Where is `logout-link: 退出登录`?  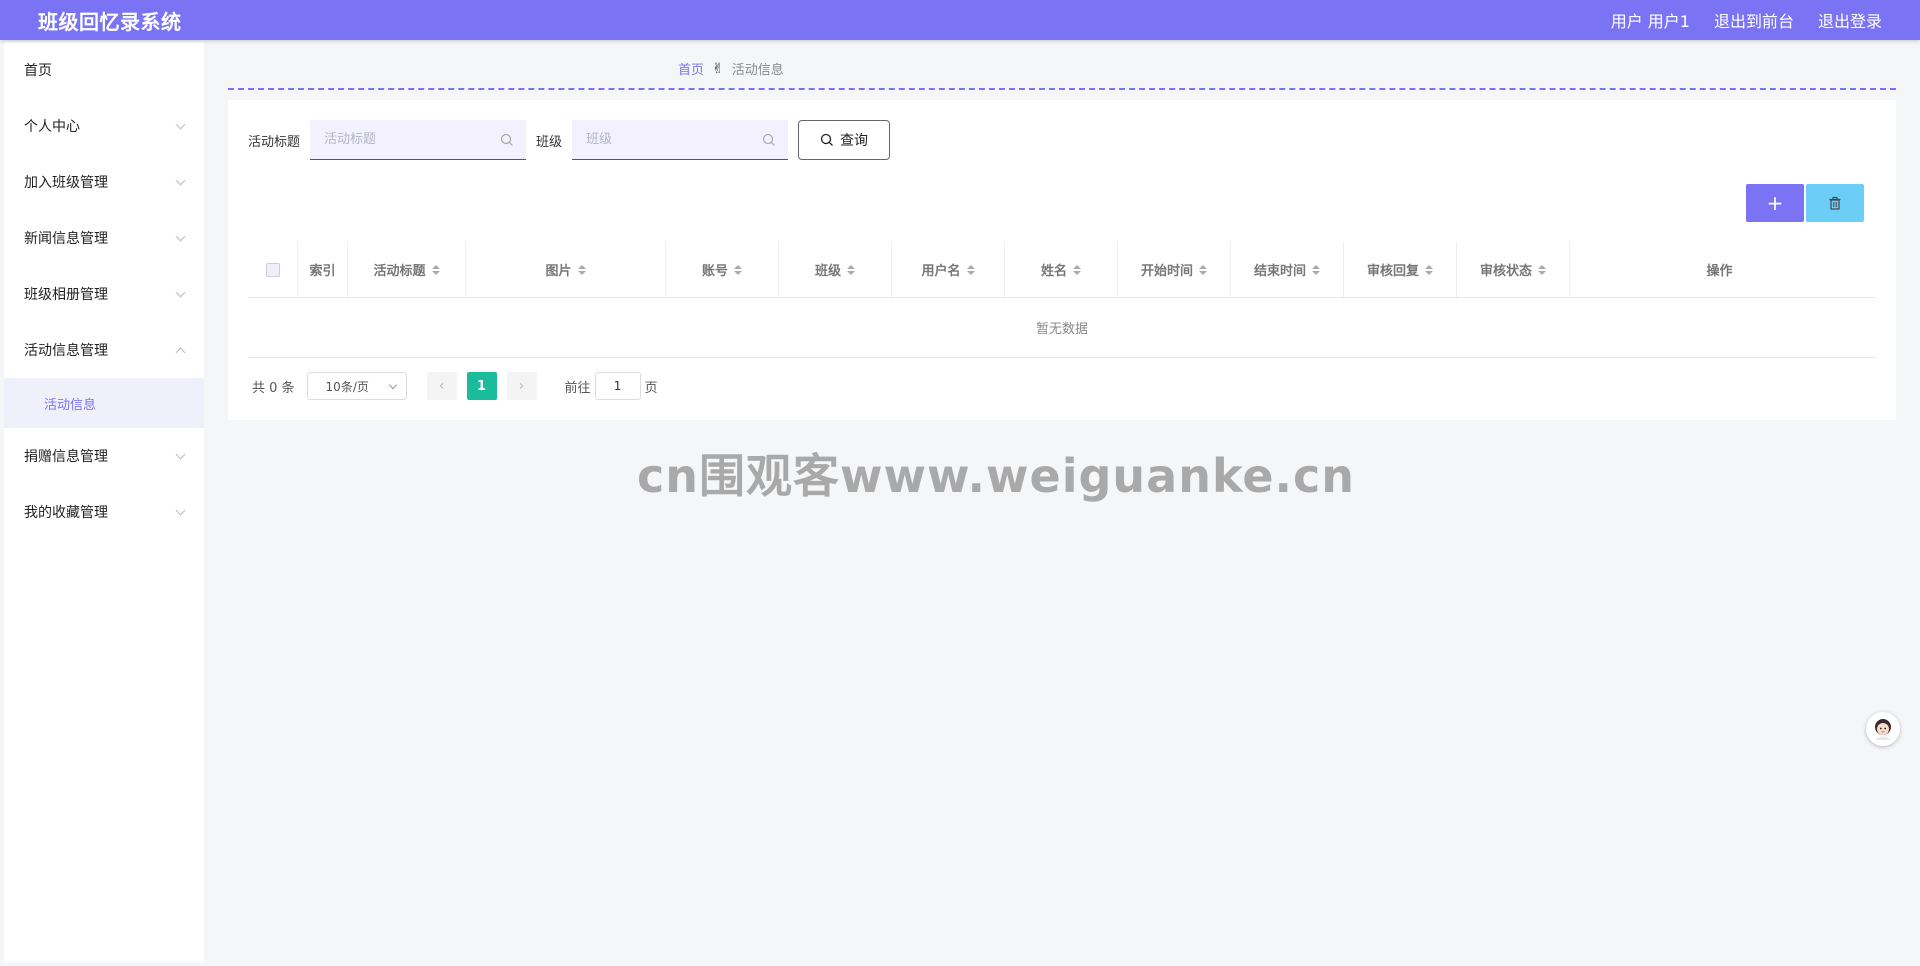
logout-link: 退出登录 is located at coordinates (1850, 20).